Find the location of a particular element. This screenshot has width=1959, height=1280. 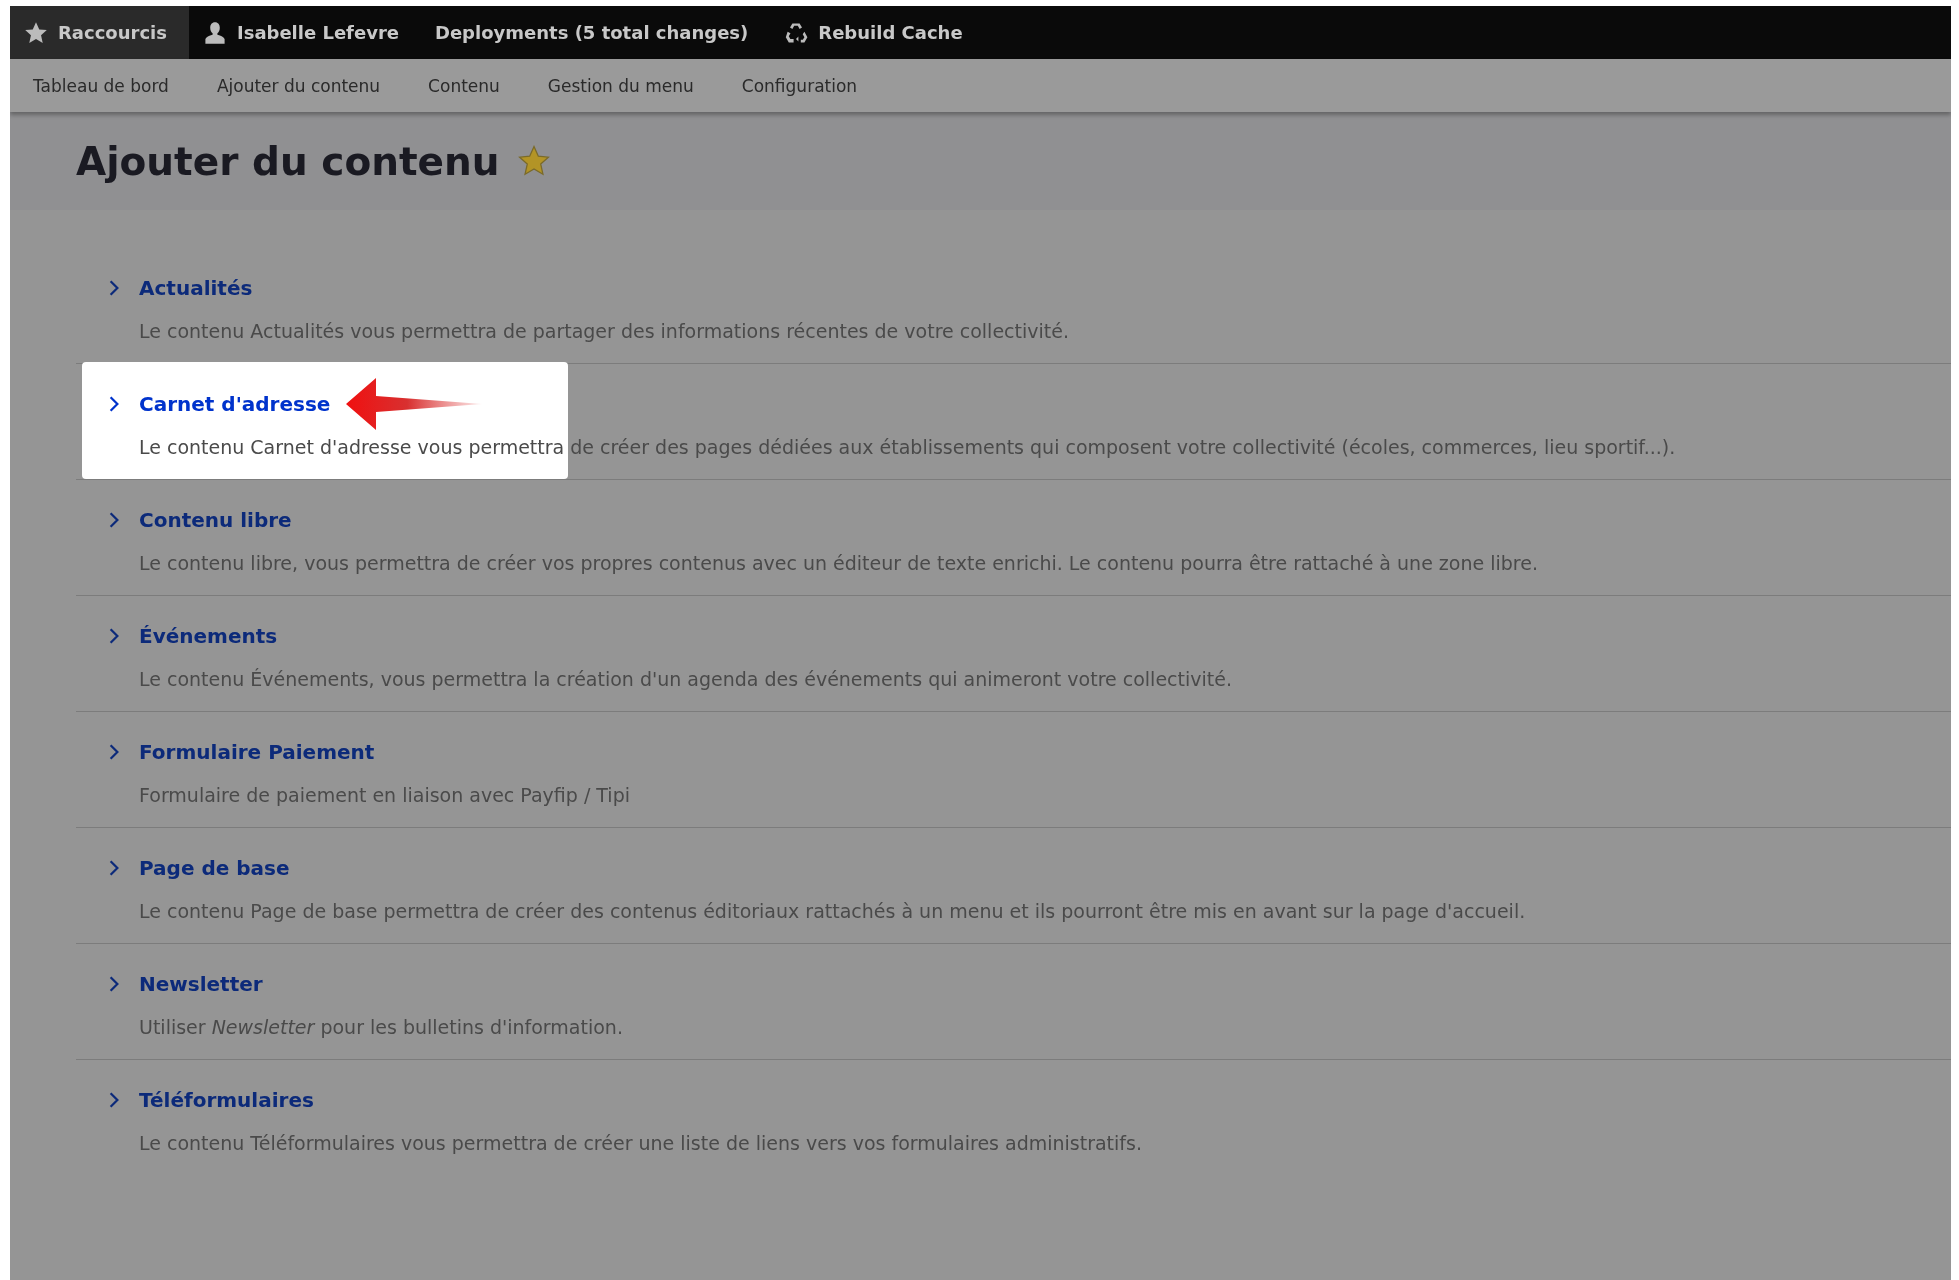

content-type-description: Le contenu Carnet d'adresse vous permettra de créer des pages dédiées aux établissements qui composent votre collectivité (écoles, commerces, lieu sportif...). is located at coordinates (907, 446).